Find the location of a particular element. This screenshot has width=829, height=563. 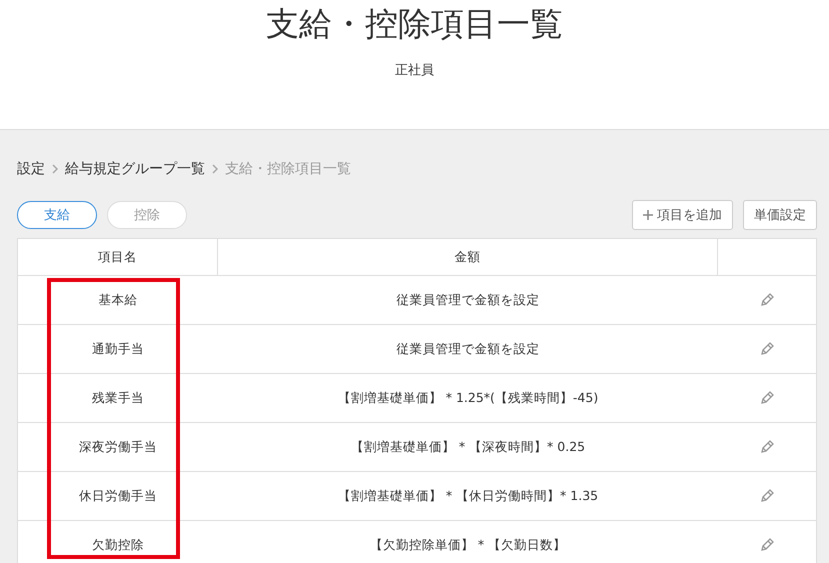

table-cell-text: 残業手当 is located at coordinates (118, 397).